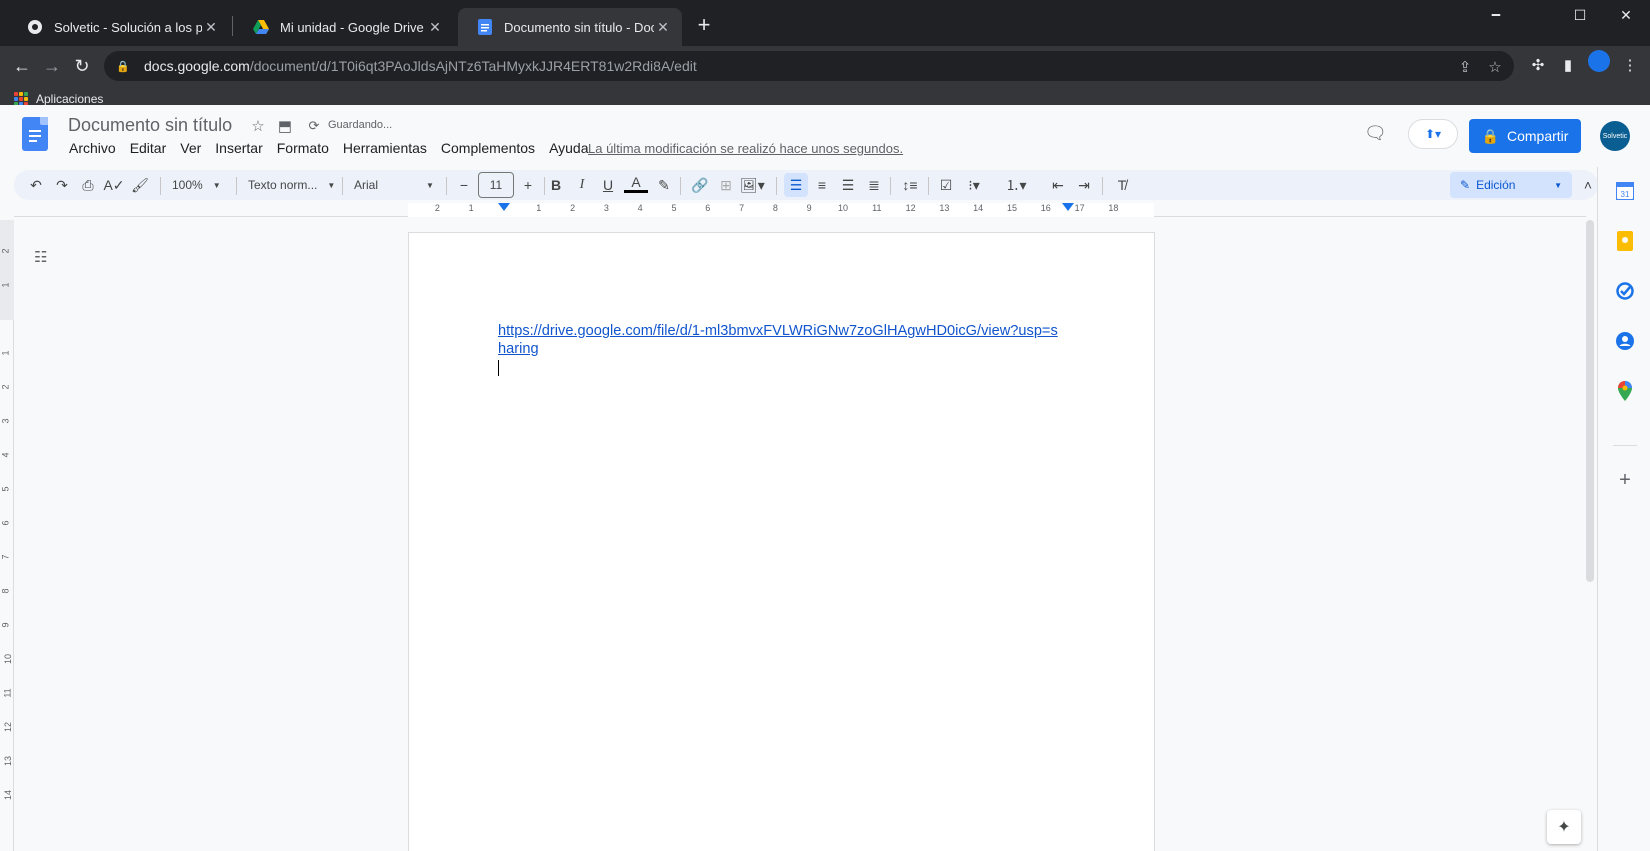 This screenshot has width=1650, height=851. I want to click on account-avatar: Solvetic, so click(1615, 136).